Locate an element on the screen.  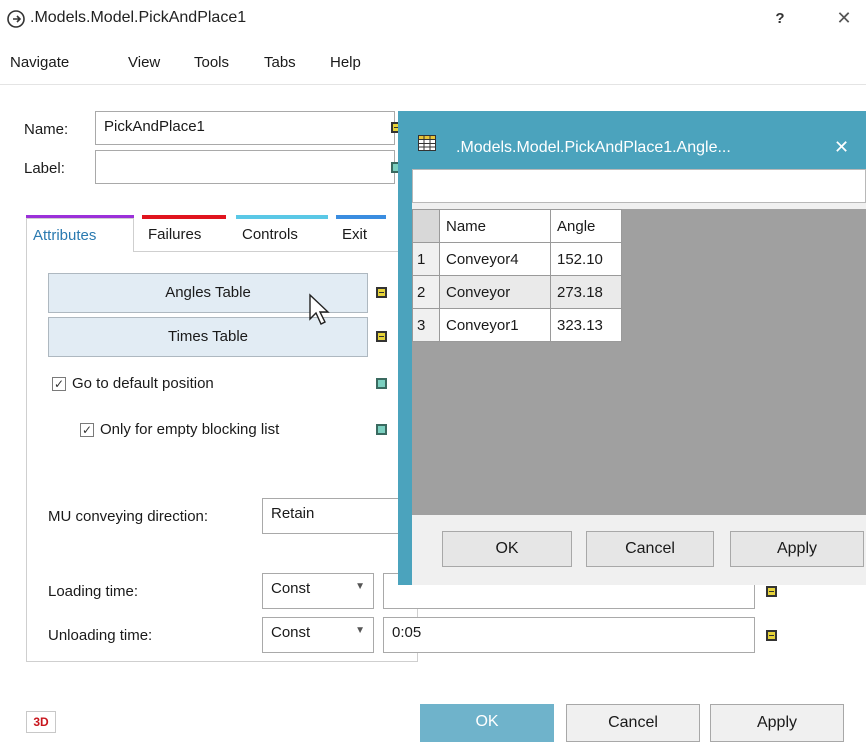
cell-angle: 152.10 is located at coordinates (586, 259).